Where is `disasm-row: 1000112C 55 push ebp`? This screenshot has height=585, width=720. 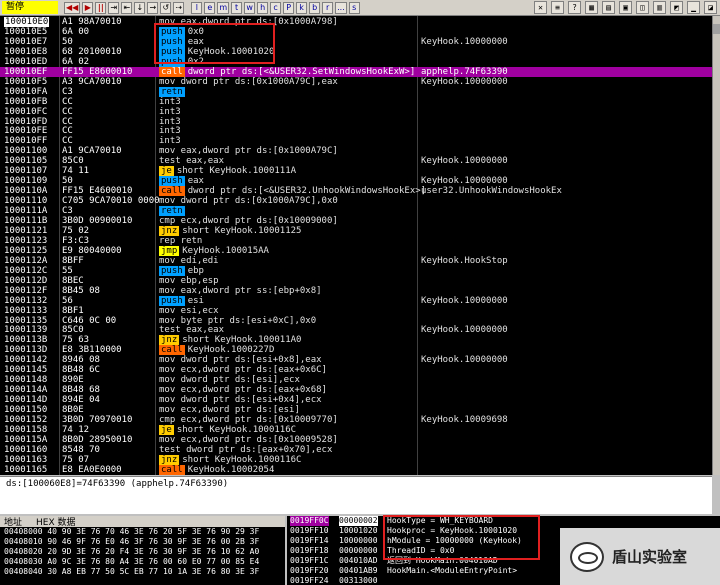 disasm-row: 1000112C 55 push ebp is located at coordinates (356, 270).